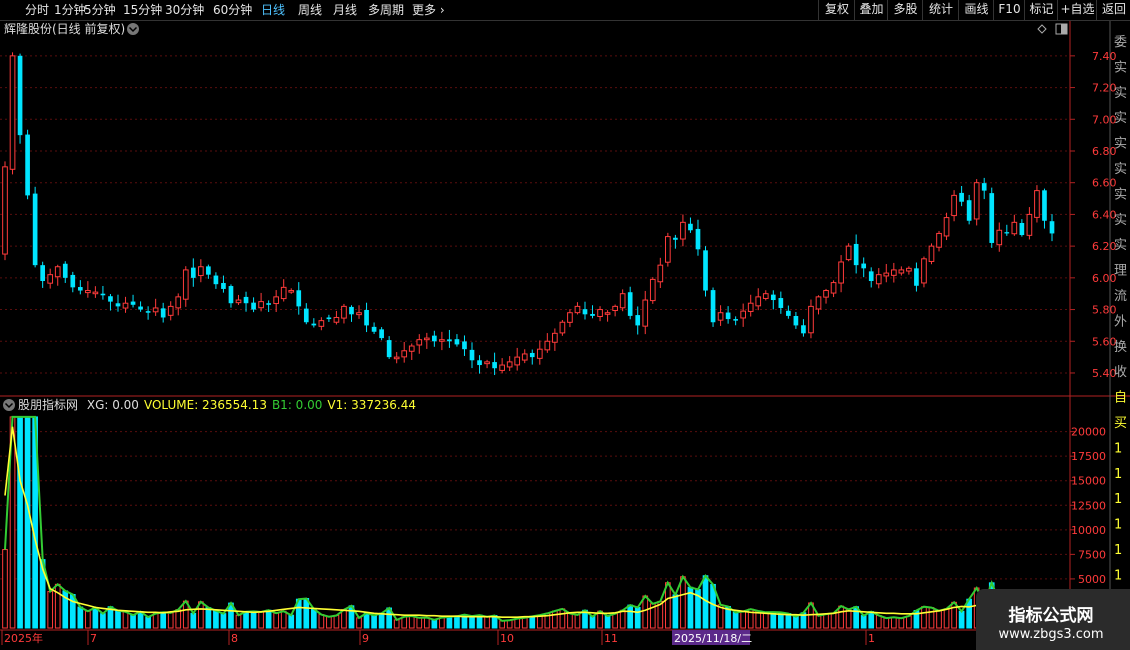 The width and height of the screenshot is (1130, 650). Describe the element at coordinates (232, 10) in the screenshot. I see `period-tab-5: 60分钟` at that location.